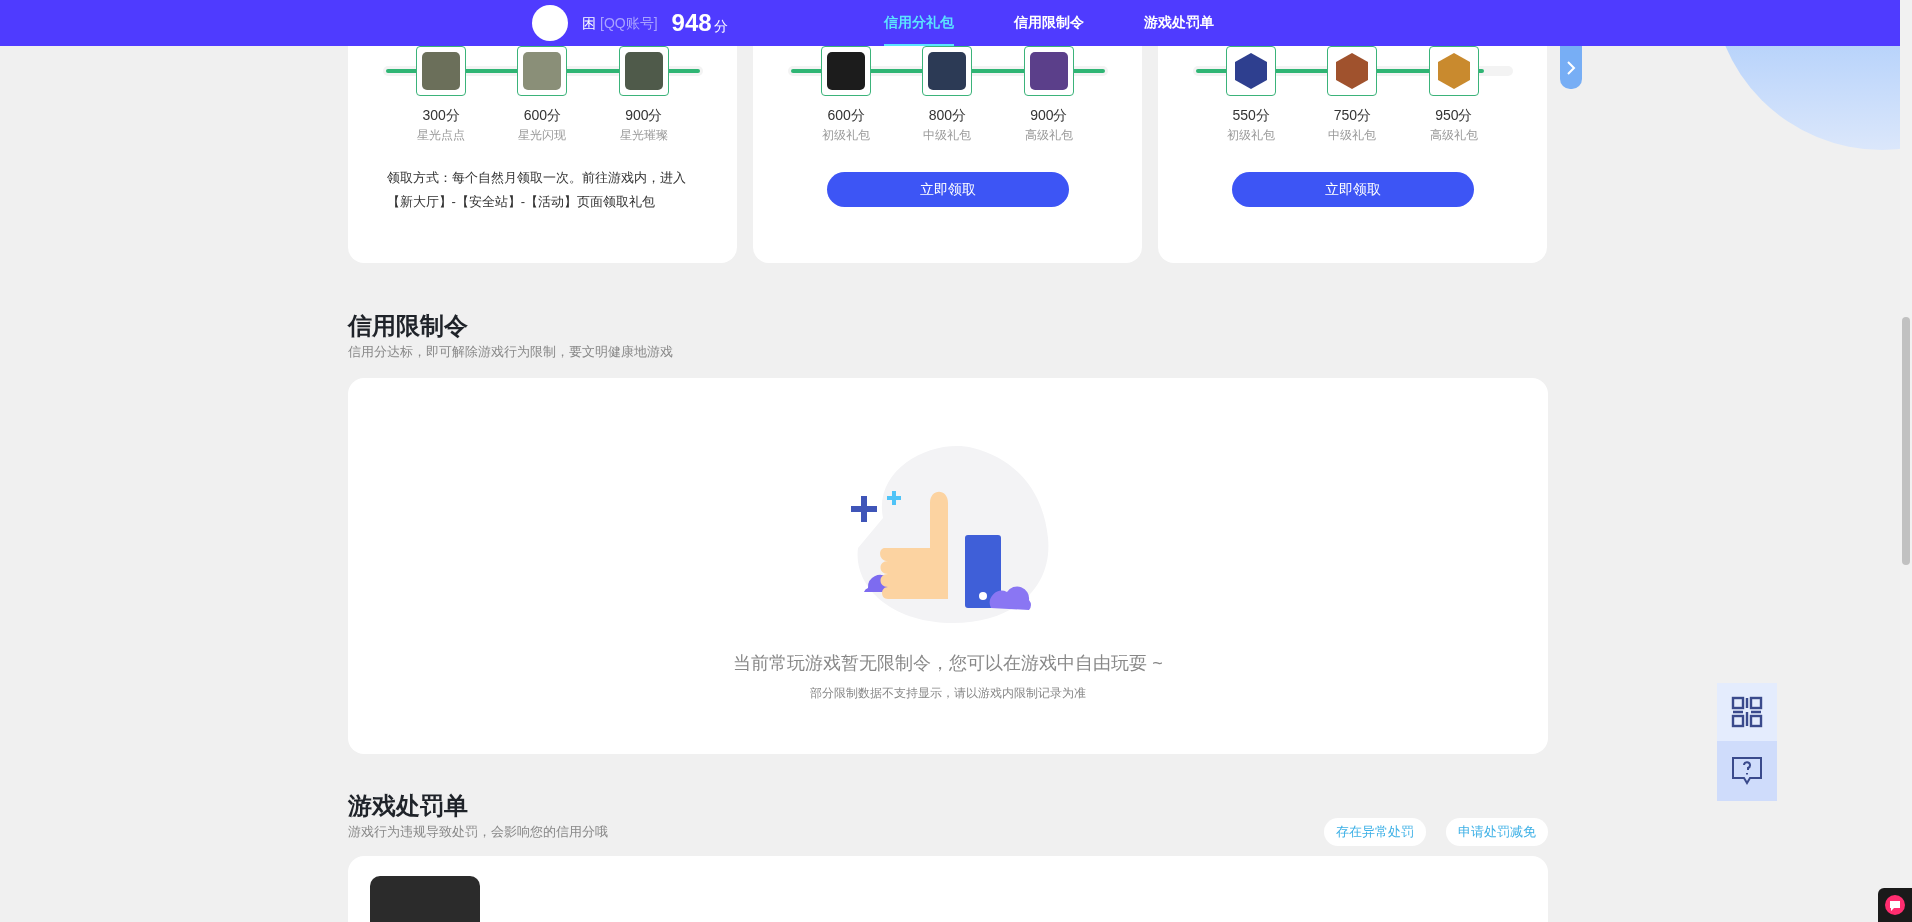  I want to click on score-unit: 分, so click(720, 26).